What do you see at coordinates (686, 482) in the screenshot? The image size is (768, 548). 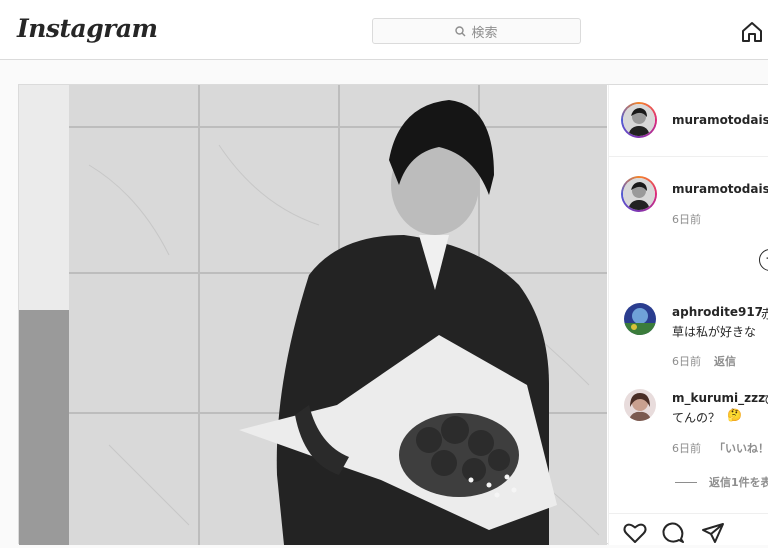 I see `view-replies-divider` at bounding box center [686, 482].